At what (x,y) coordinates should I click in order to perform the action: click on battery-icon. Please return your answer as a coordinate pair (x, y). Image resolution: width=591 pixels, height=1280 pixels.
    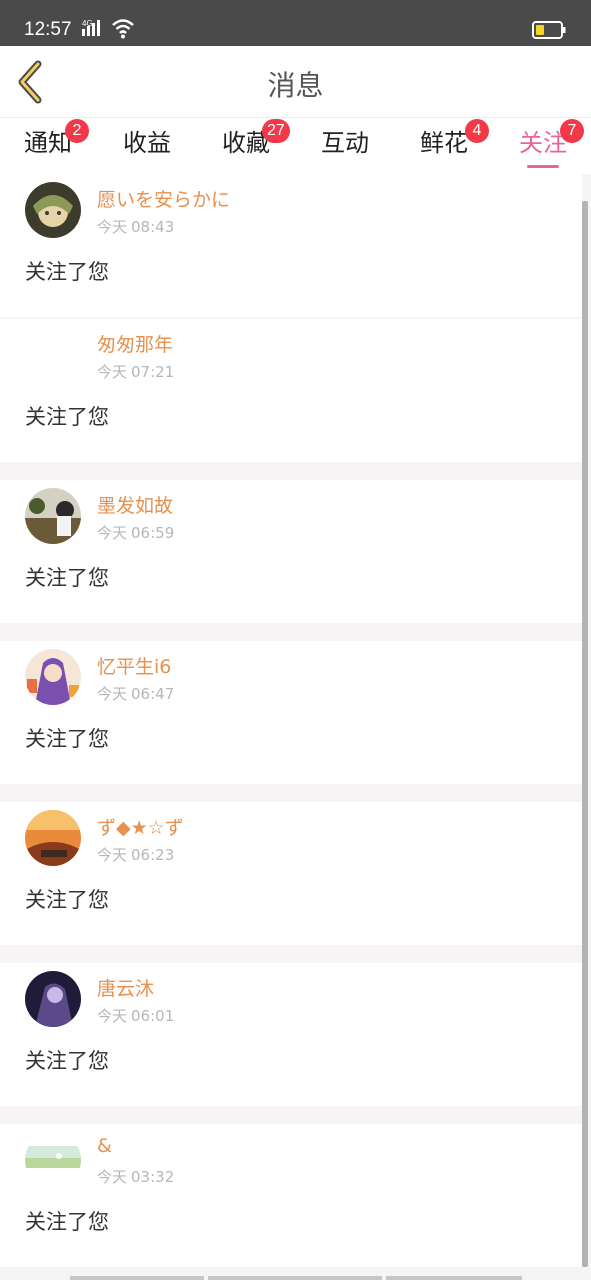
    Looking at the image, I should click on (549, 30).